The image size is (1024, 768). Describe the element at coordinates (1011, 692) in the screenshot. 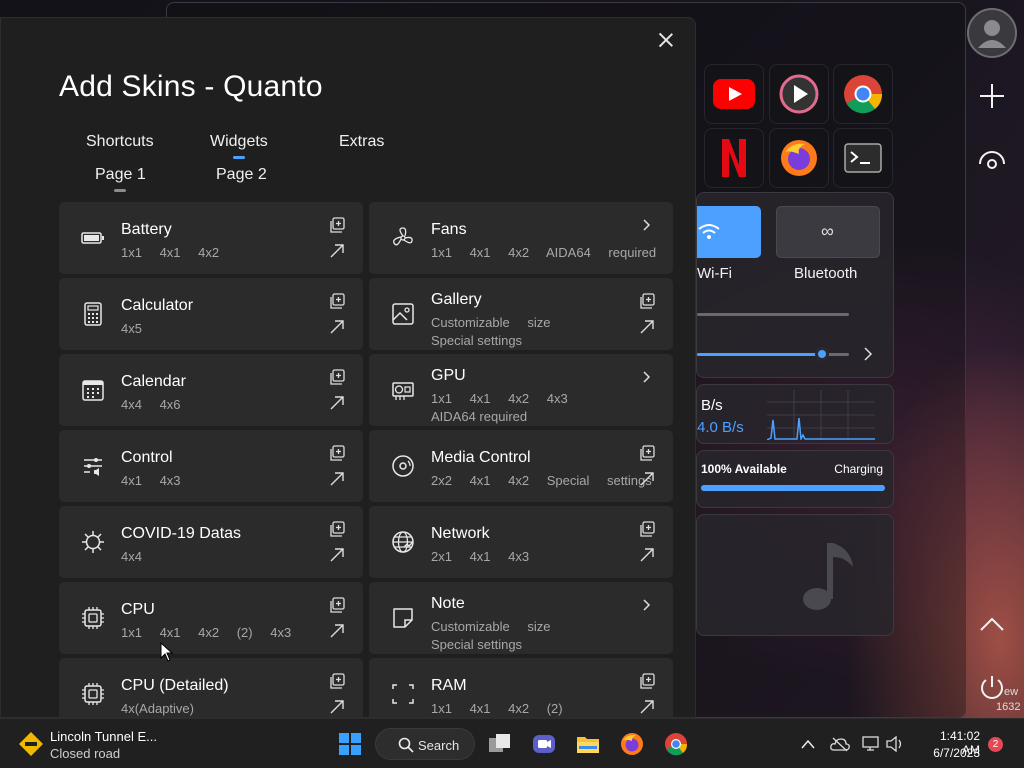

I see `rail-text-1: ew` at that location.